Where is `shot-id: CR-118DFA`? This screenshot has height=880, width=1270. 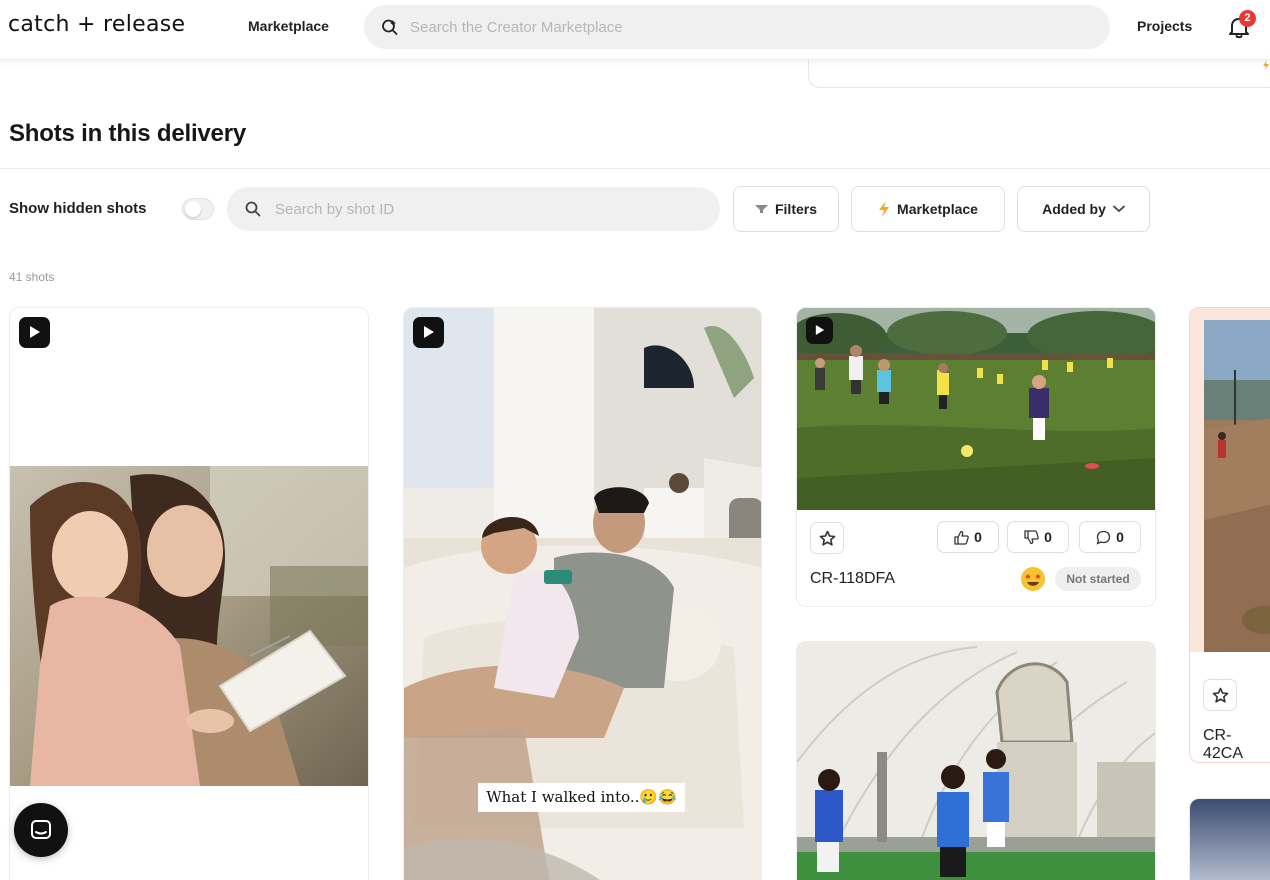
shot-id: CR-118DFA is located at coordinates (853, 578).